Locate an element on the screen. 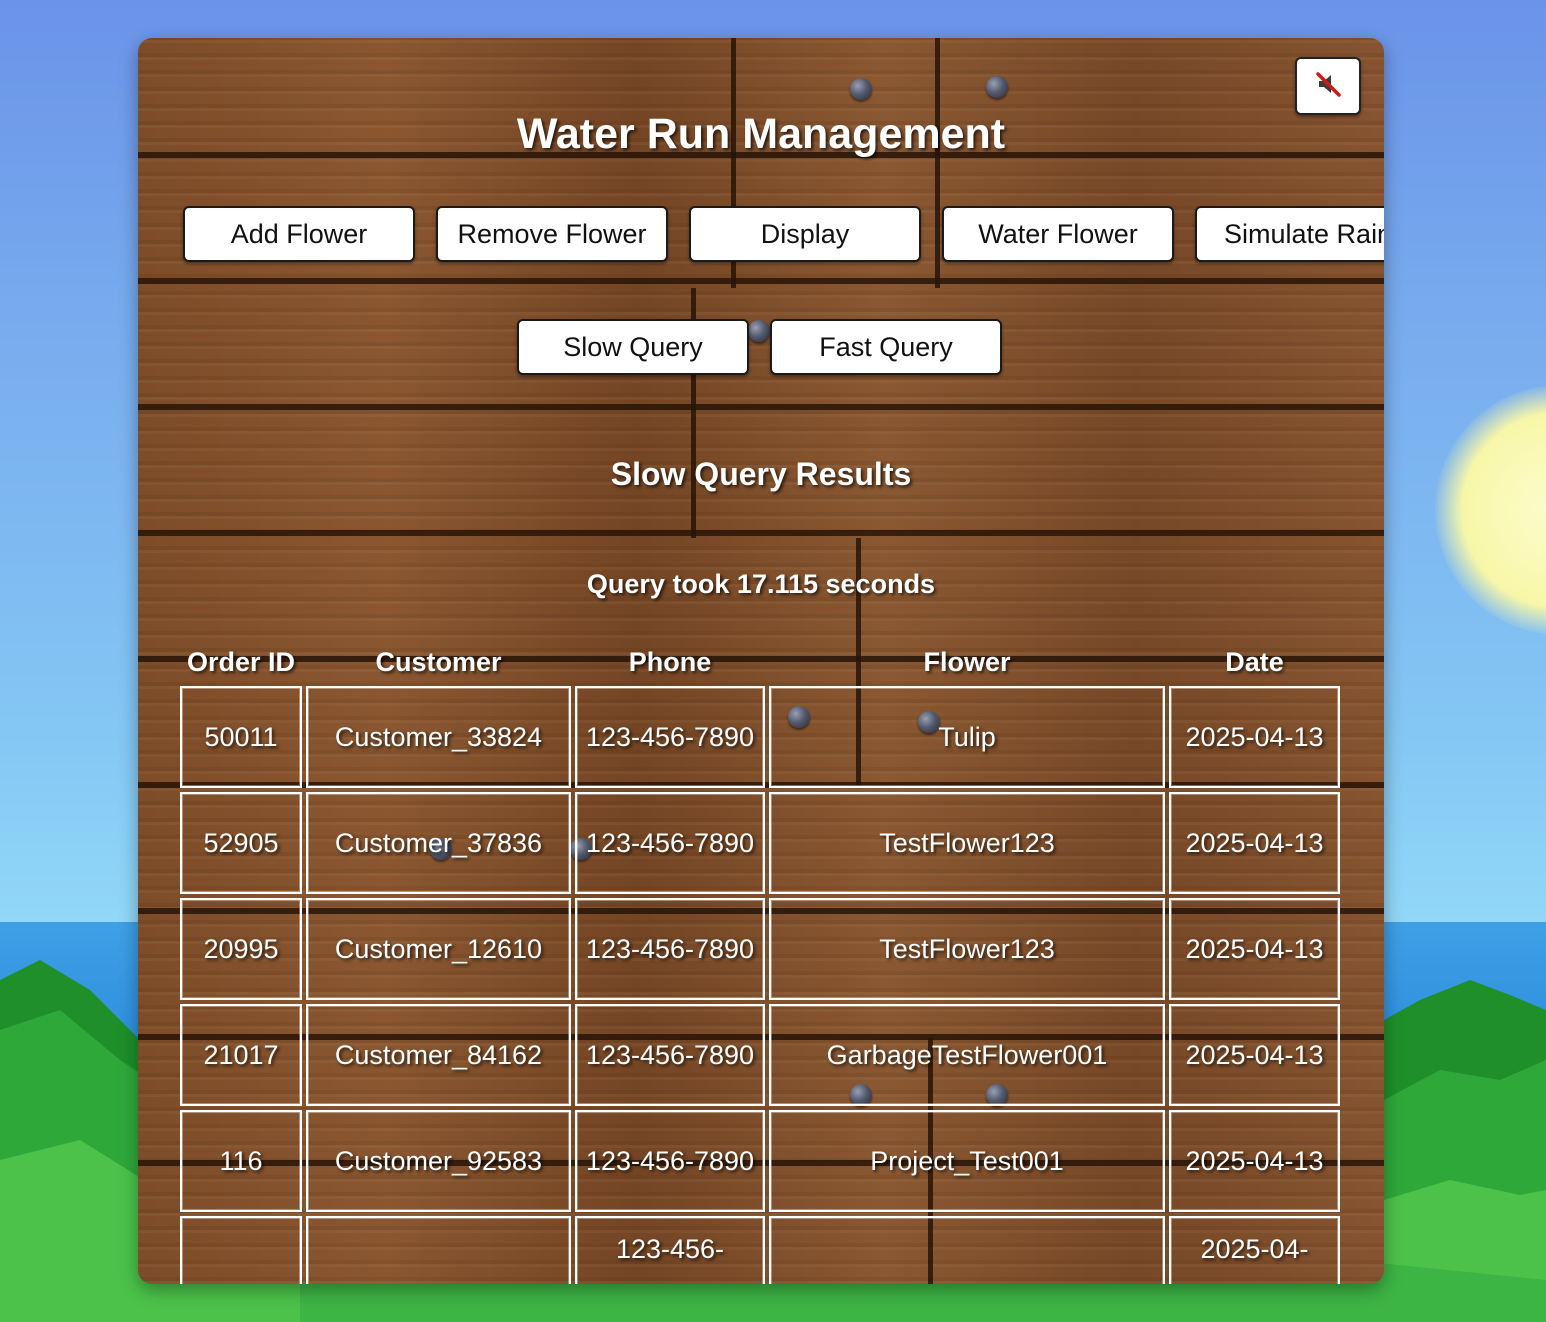  column-header-flower: Flower is located at coordinates (967, 662).